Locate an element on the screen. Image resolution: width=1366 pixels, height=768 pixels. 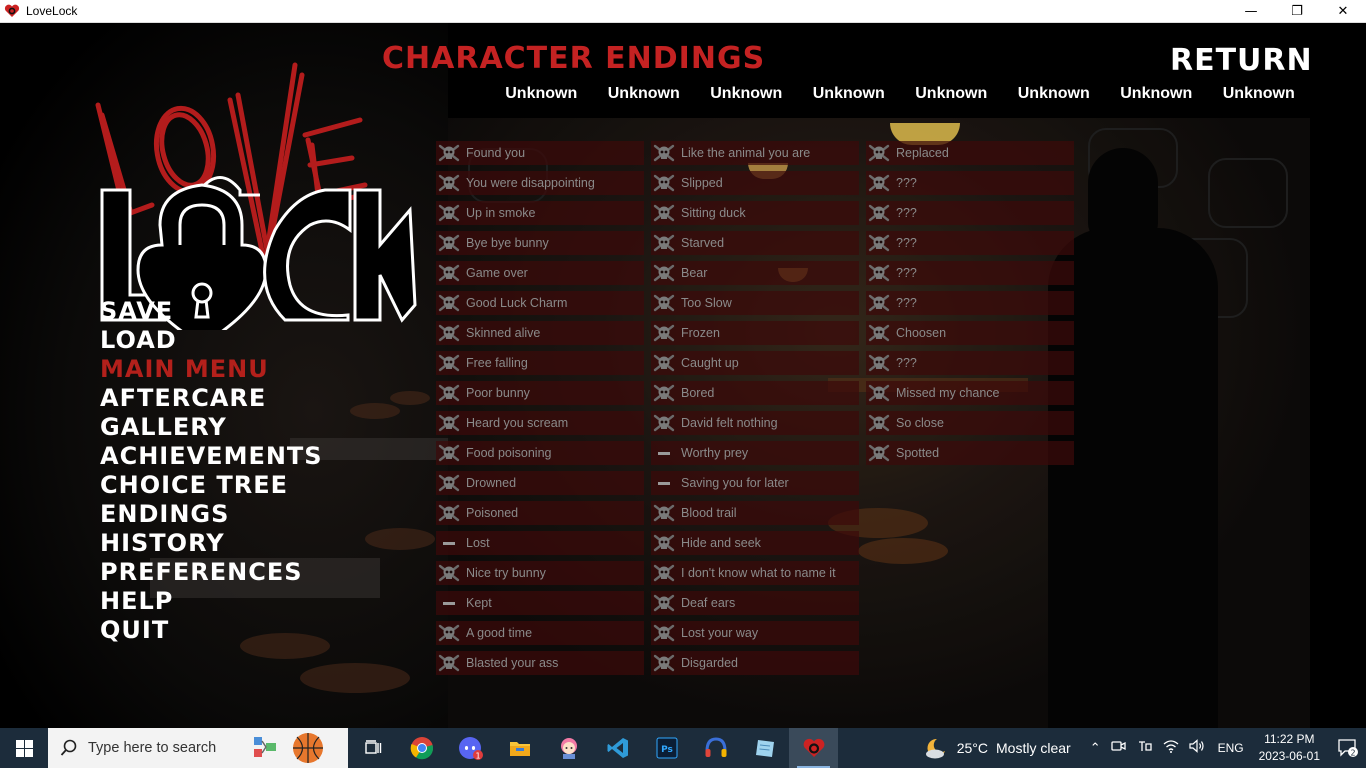
ending-item: Deaf ears is located at coordinates (755, 603).